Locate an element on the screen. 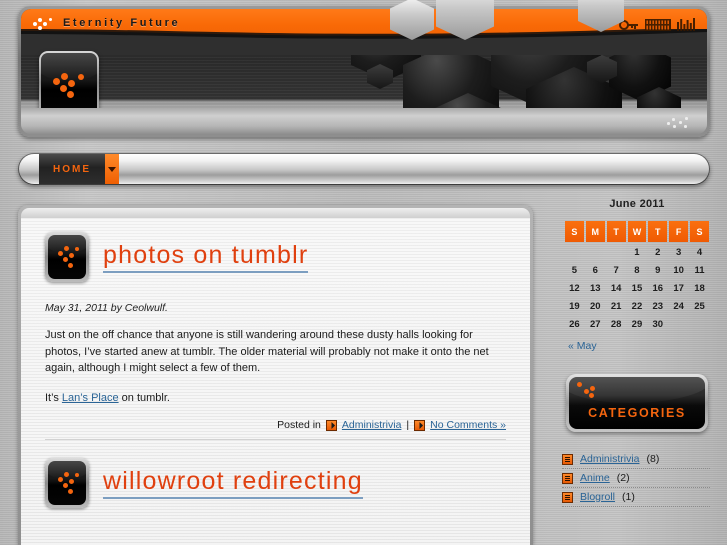 Image resolution: width=727 pixels, height=545 pixels. grid-barcode-icon is located at coordinates (658, 25).